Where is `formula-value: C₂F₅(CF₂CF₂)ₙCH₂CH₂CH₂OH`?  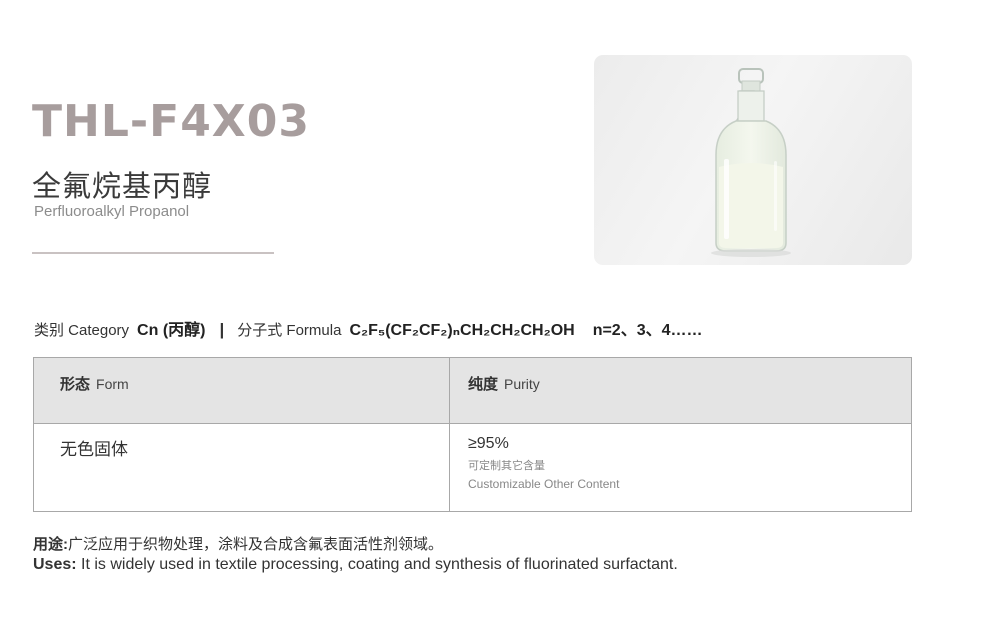 formula-value: C₂F₅(CF₂CF₂)ₙCH₂CH₂CH₂OH is located at coordinates (462, 330).